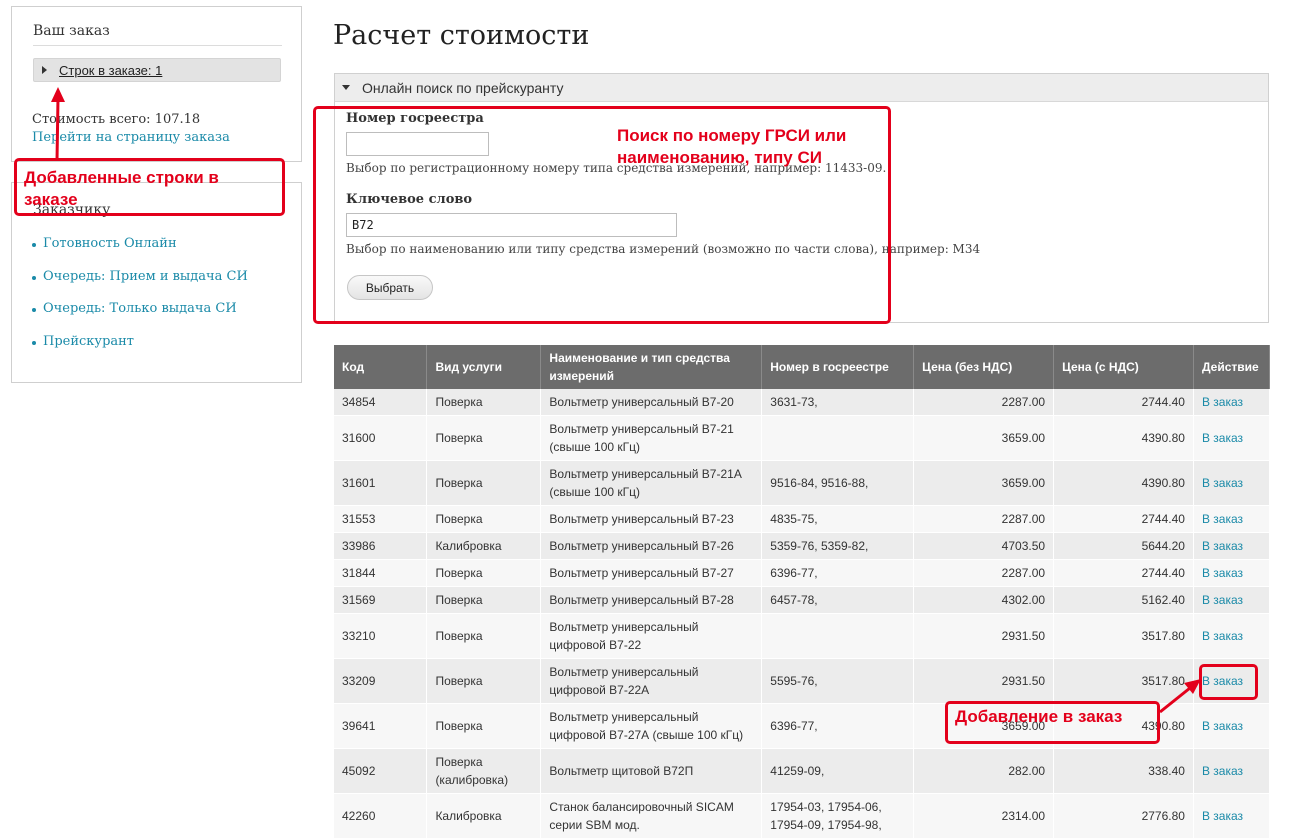  I want to click on cell-reg-number: 17954-03, 17954-06, 17954-09, 17954-98,, so click(838, 816).